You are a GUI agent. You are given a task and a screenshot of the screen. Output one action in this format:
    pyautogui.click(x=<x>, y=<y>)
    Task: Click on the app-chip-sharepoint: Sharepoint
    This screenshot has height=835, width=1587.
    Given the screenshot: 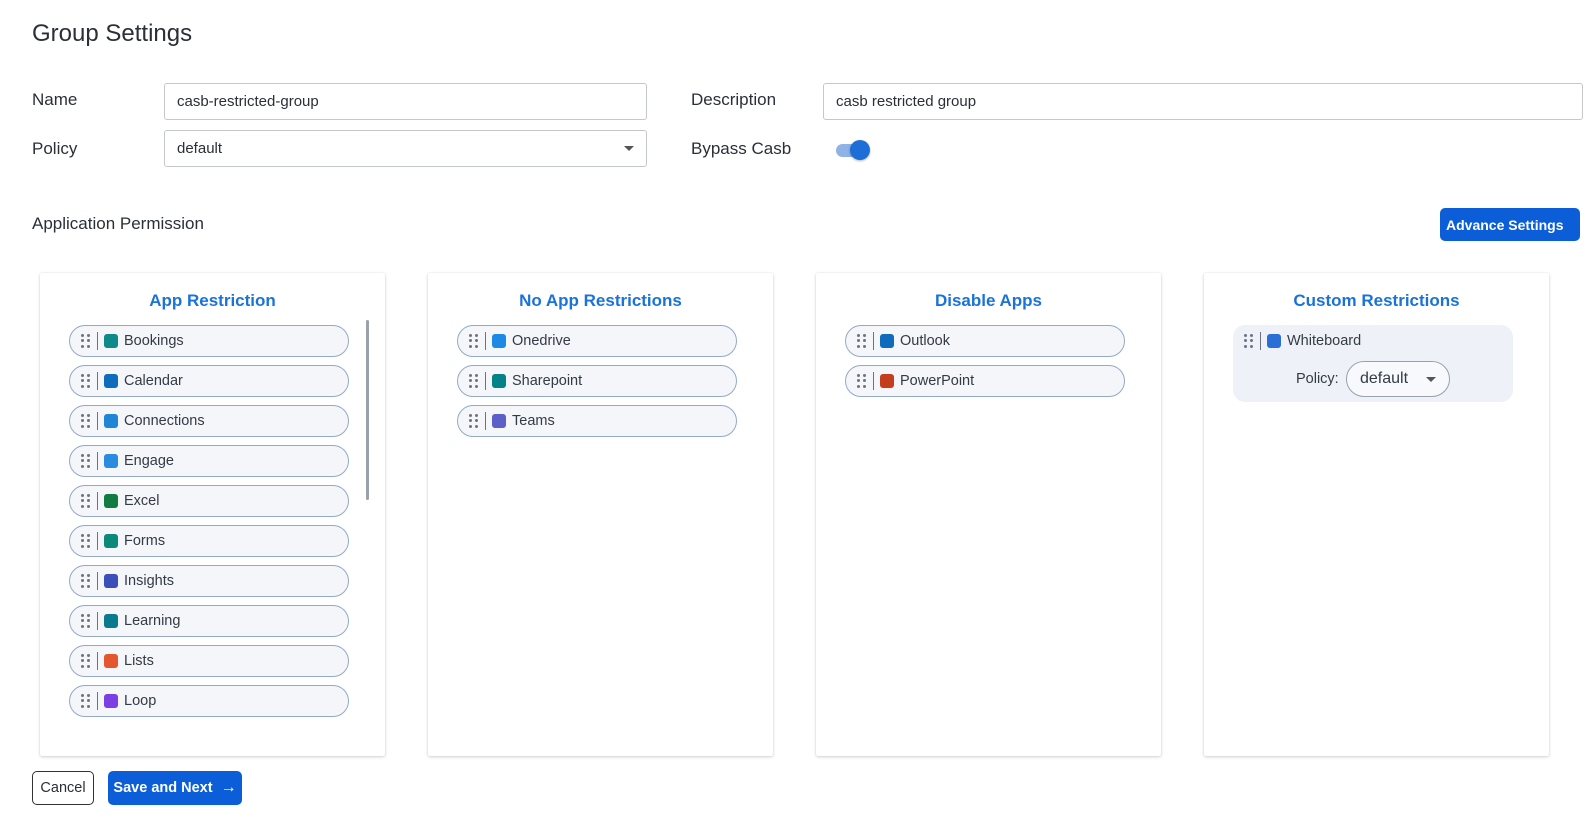 What is the action you would take?
    pyautogui.click(x=597, y=381)
    